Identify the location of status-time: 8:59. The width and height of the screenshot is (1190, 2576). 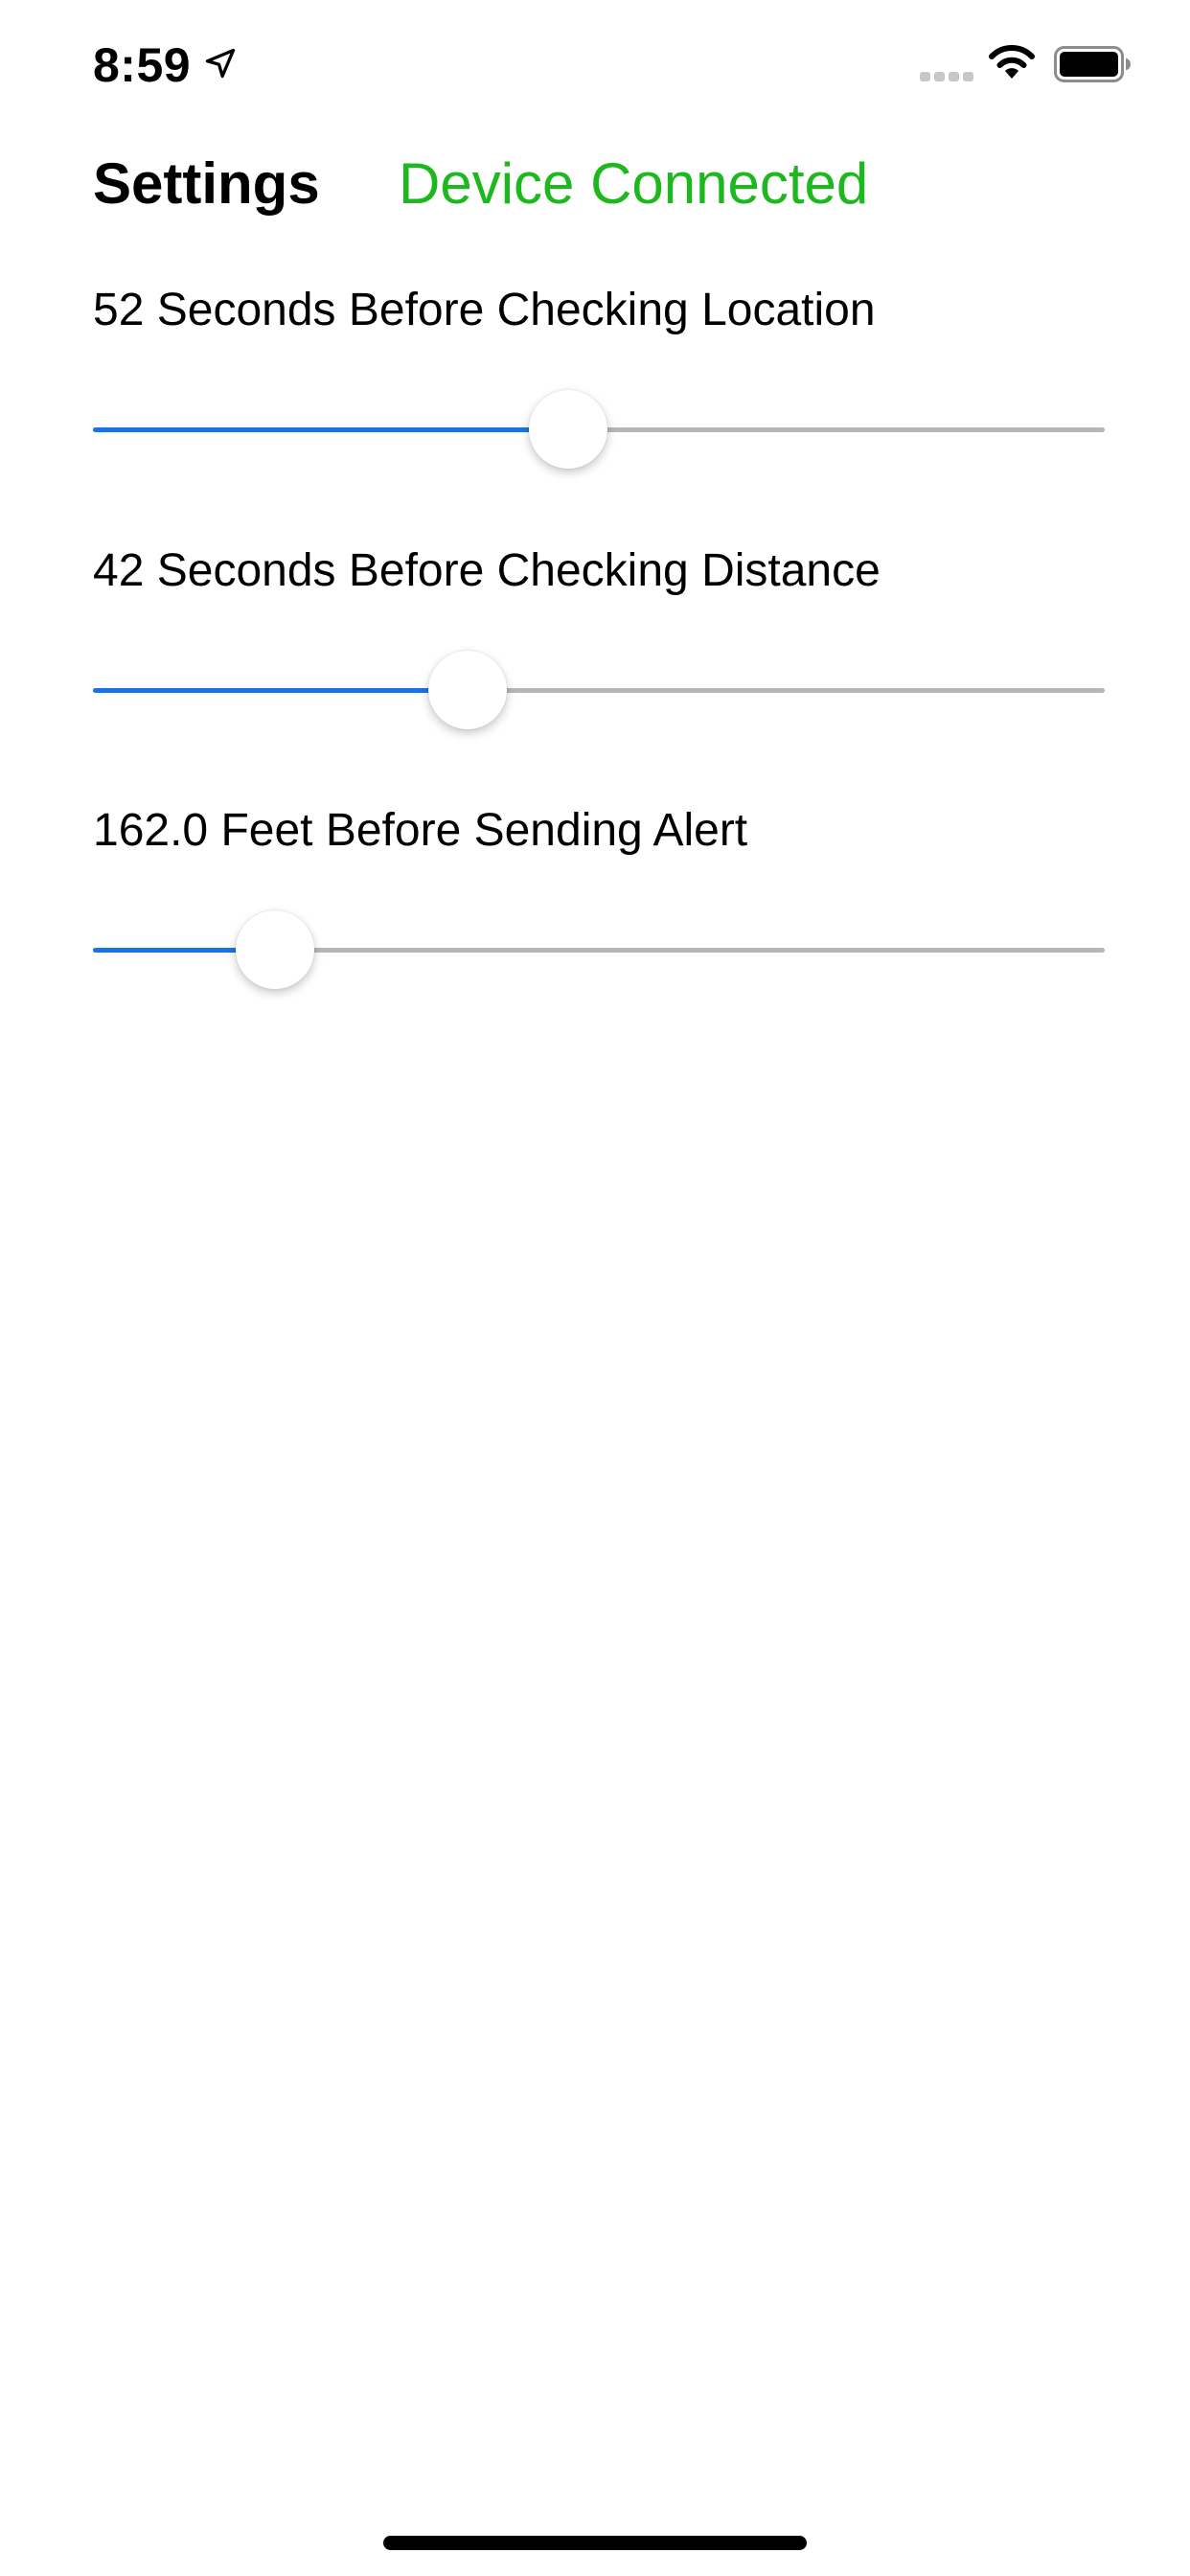
(143, 65).